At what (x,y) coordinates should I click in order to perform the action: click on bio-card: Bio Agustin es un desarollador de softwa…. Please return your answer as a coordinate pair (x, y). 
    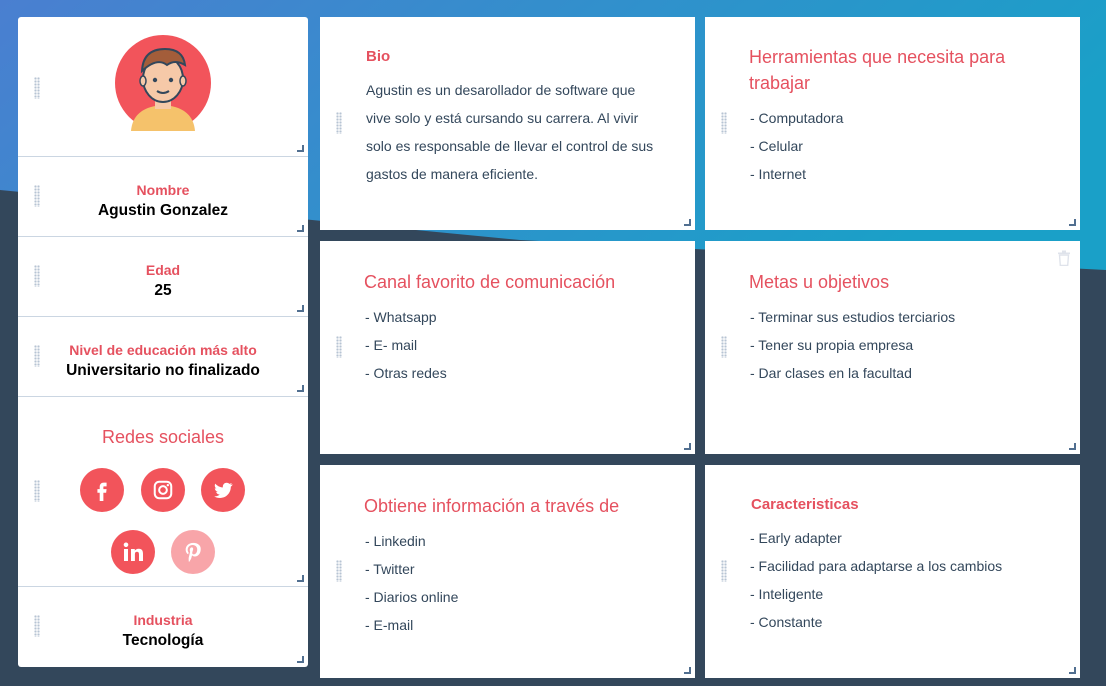
    Looking at the image, I should click on (507, 123).